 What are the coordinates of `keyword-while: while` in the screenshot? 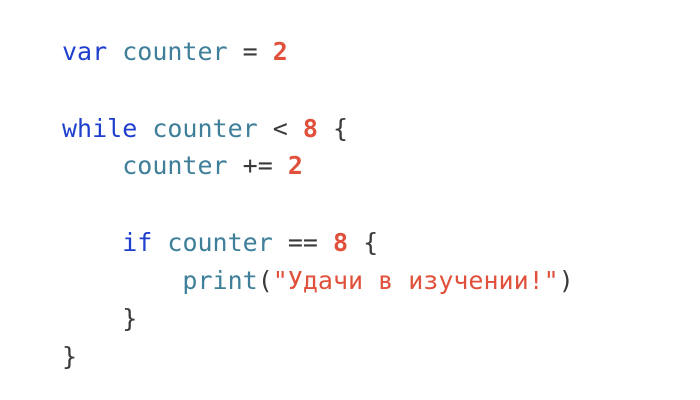 It's located at (100, 128).